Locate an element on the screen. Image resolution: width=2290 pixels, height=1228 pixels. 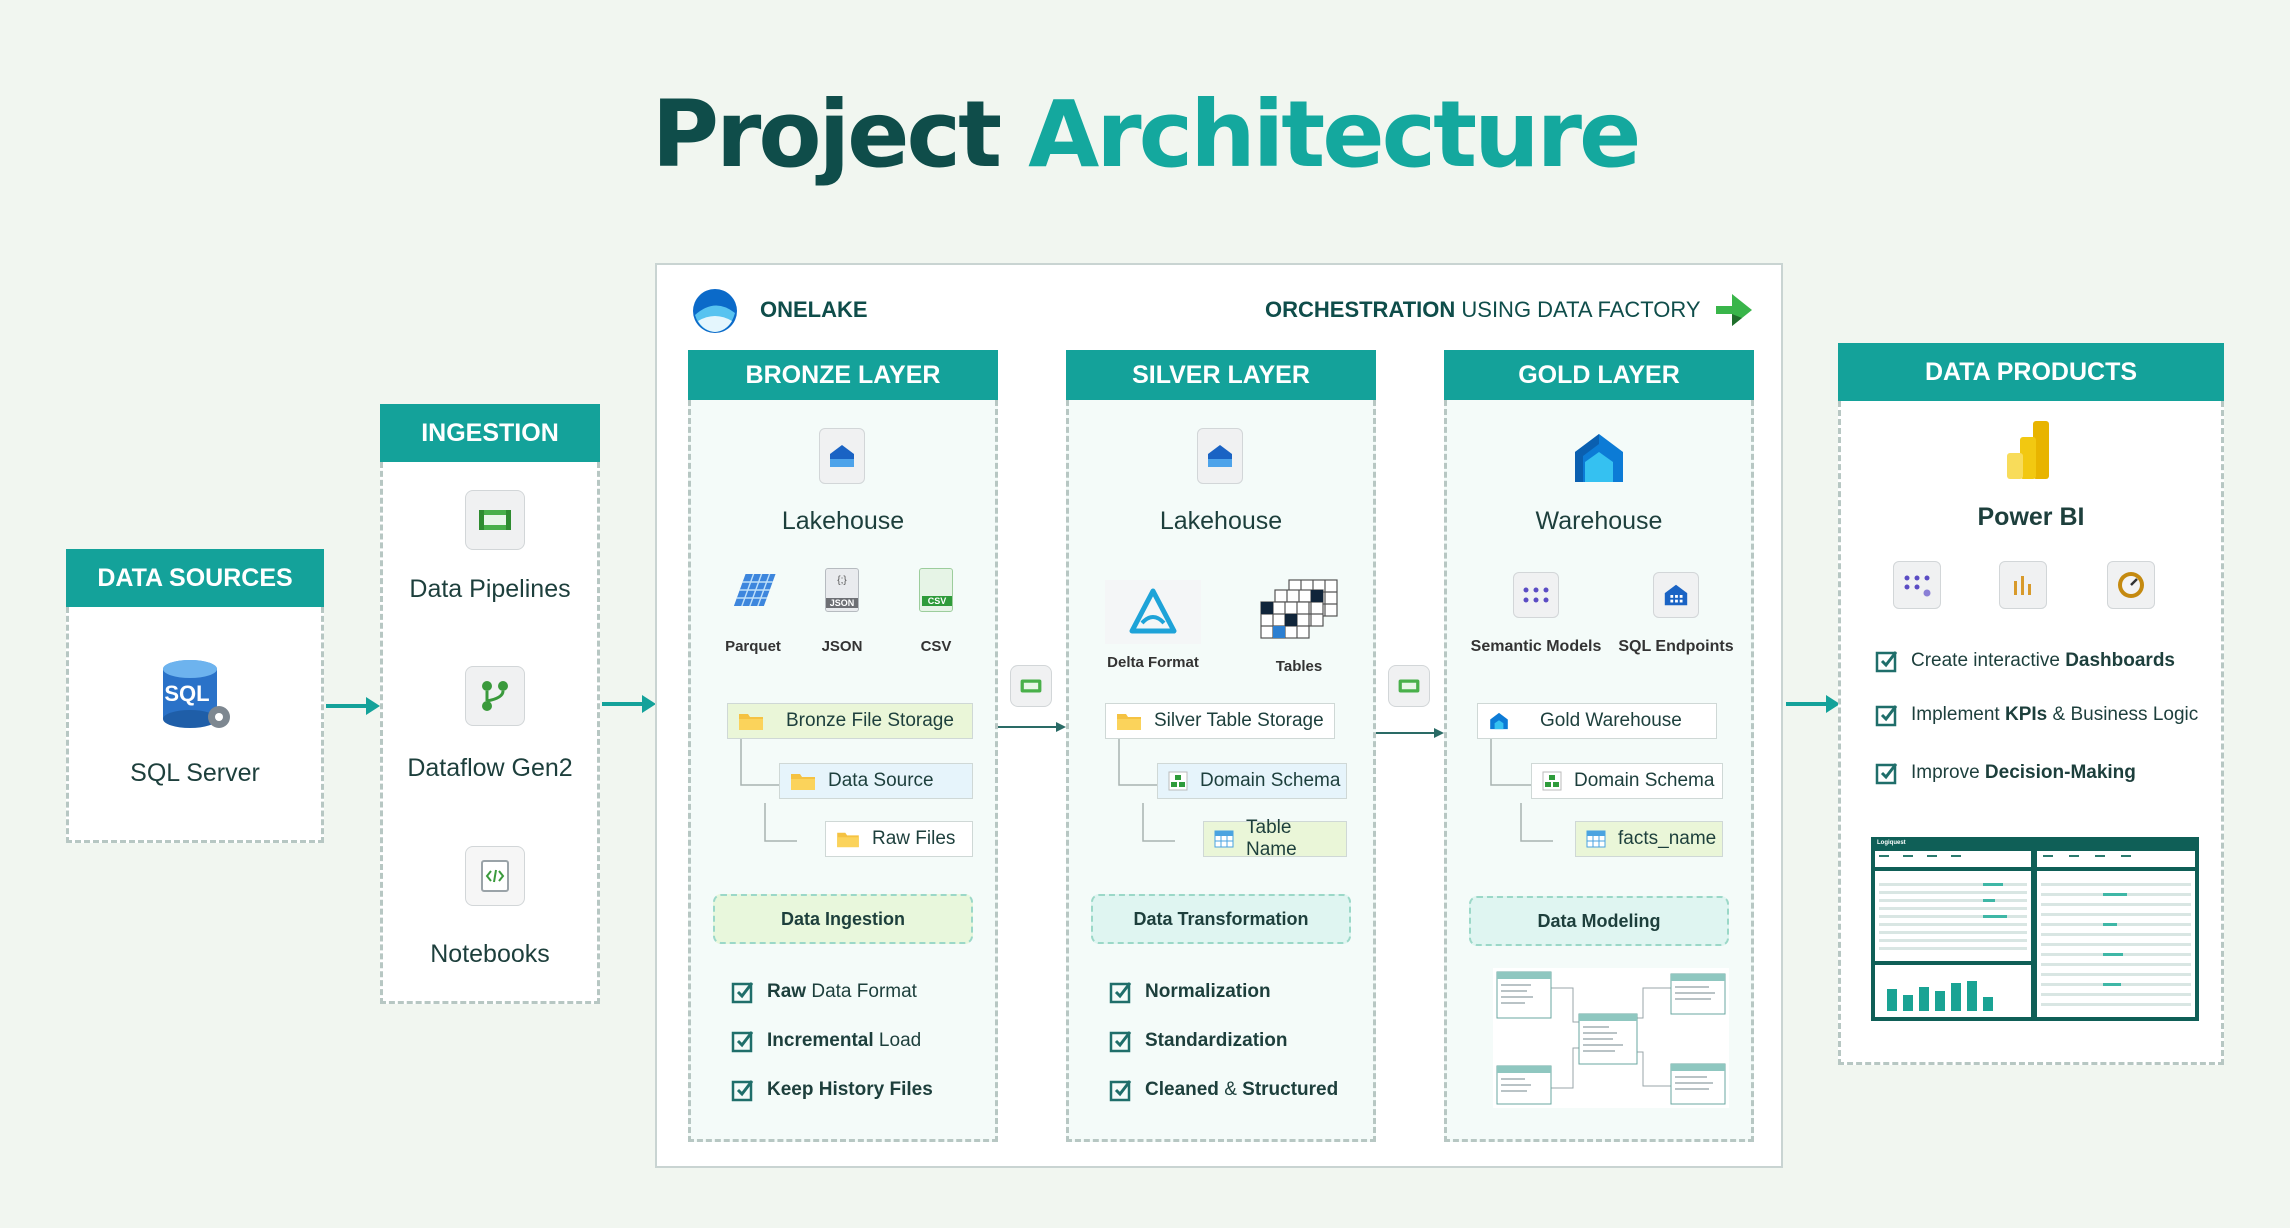
semantic-model-icon is located at coordinates (1536, 595).